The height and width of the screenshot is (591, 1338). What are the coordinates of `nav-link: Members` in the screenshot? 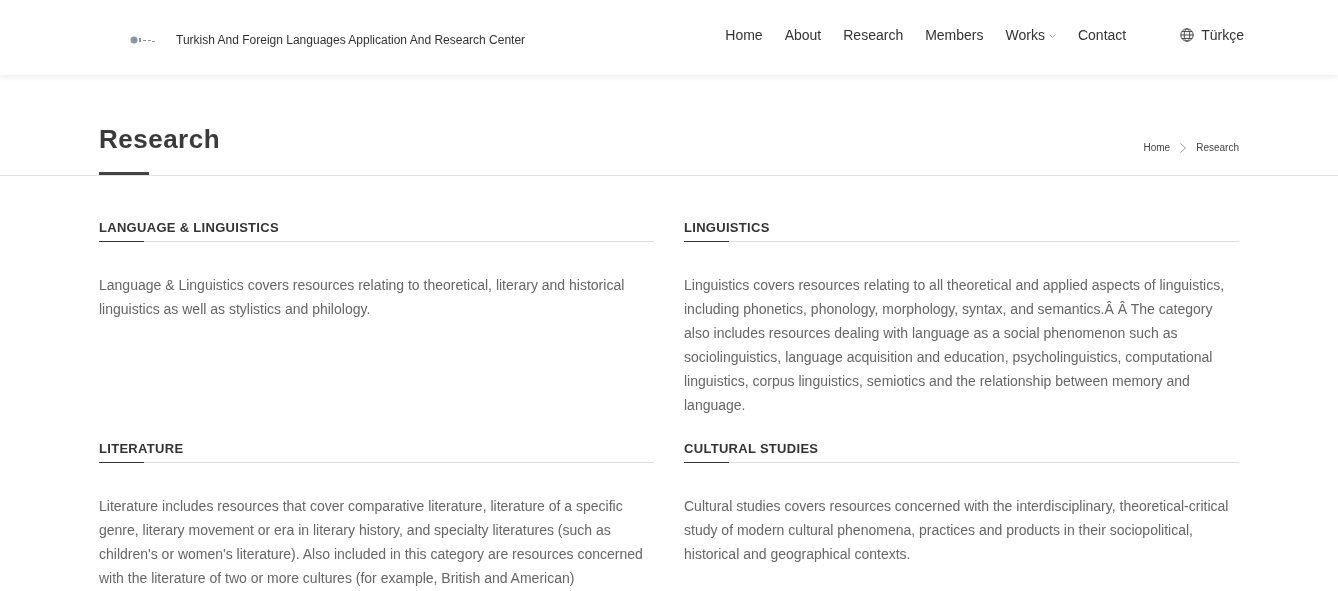 It's located at (954, 34).